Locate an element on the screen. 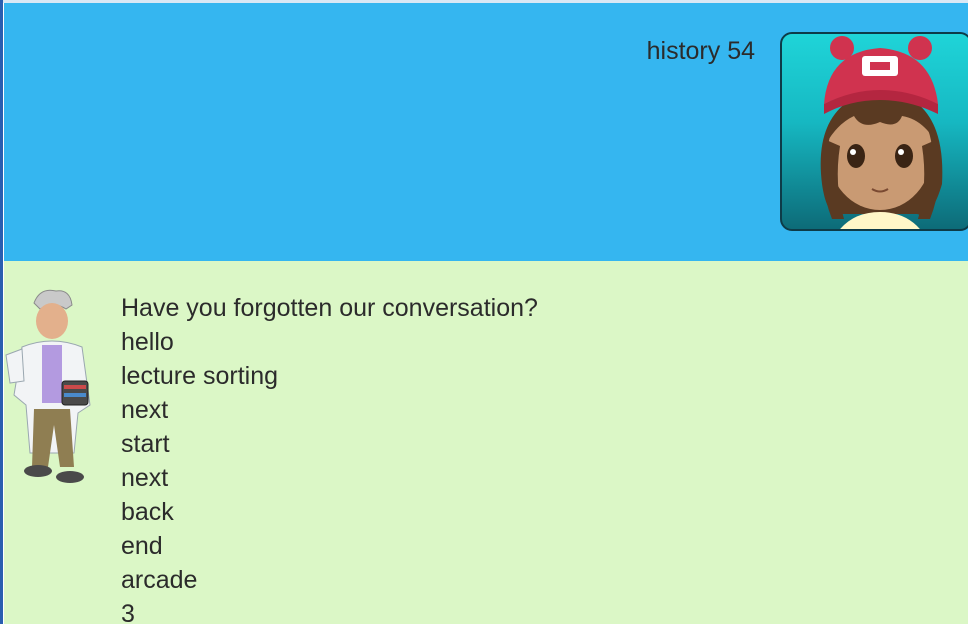 Image resolution: width=968 pixels, height=624 pixels. professor-avatar-drawing is located at coordinates (48, 386).